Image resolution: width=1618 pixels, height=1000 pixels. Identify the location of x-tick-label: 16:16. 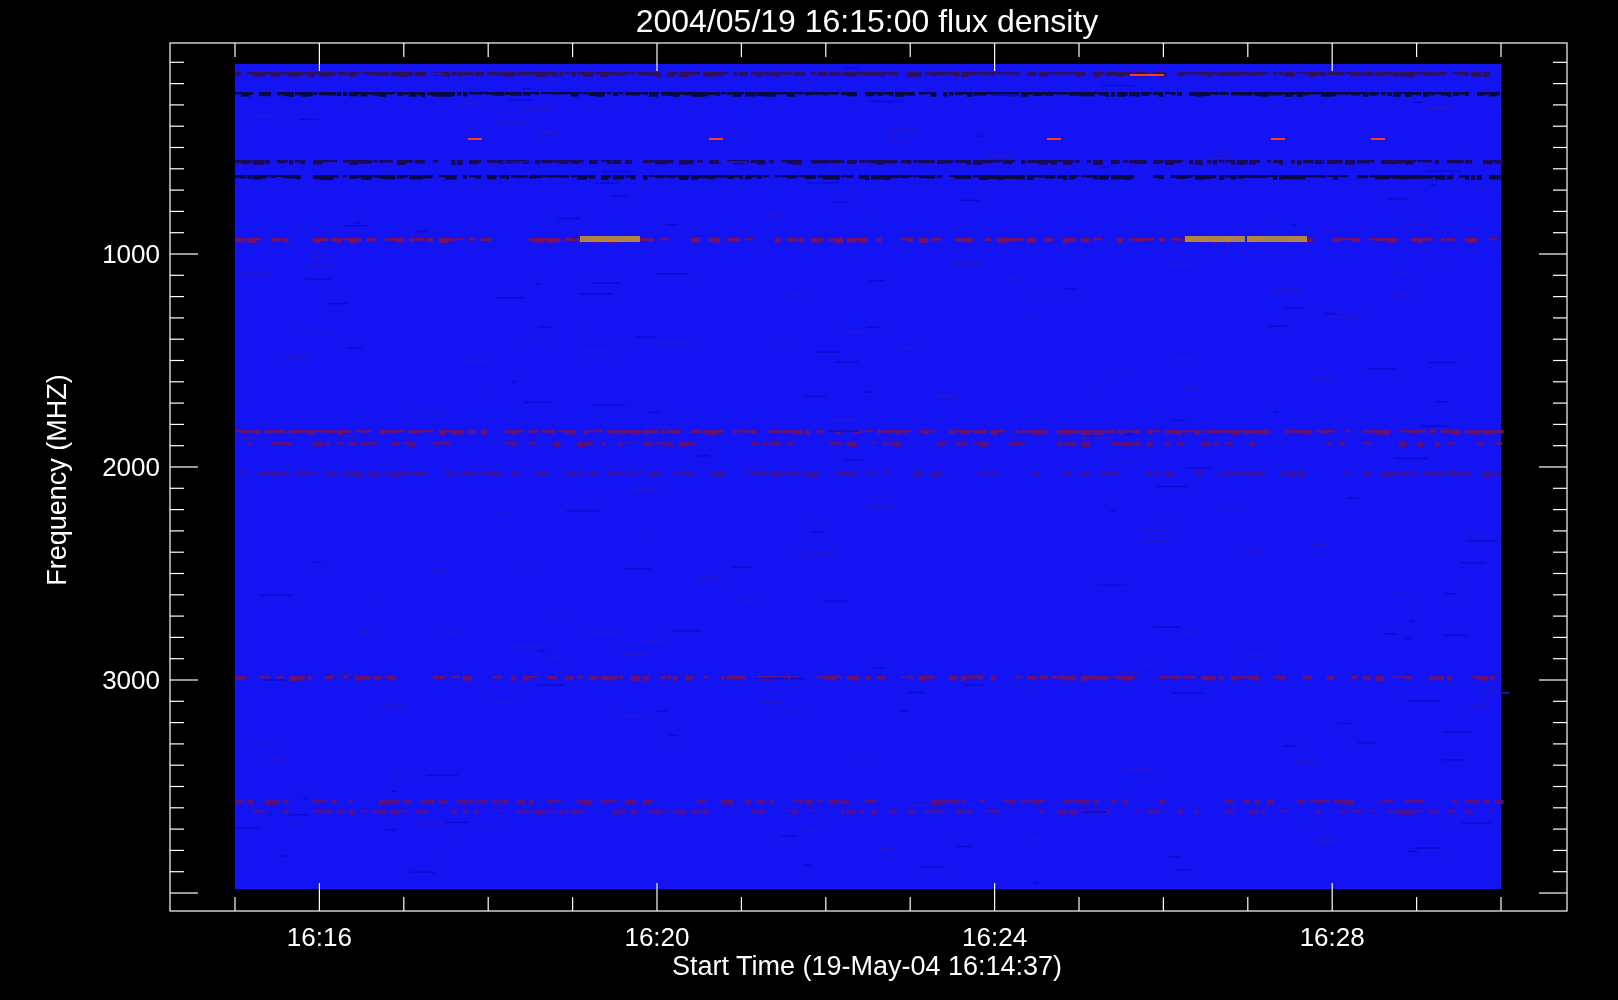
(319, 937).